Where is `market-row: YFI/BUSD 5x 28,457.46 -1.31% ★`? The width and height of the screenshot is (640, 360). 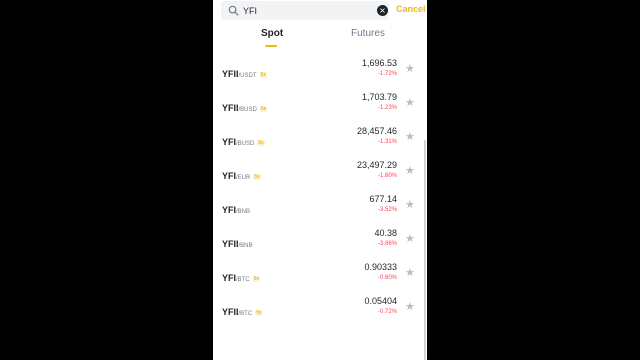 market-row: YFI/BUSD 5x 28,457.46 -1.31% ★ is located at coordinates (320, 137).